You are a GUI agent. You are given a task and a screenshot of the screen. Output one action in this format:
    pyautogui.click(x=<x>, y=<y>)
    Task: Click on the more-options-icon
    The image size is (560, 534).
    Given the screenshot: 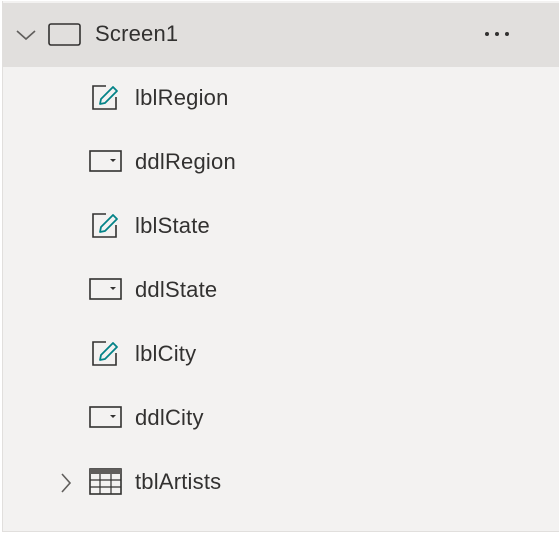 What is the action you would take?
    pyautogui.click(x=500, y=34)
    